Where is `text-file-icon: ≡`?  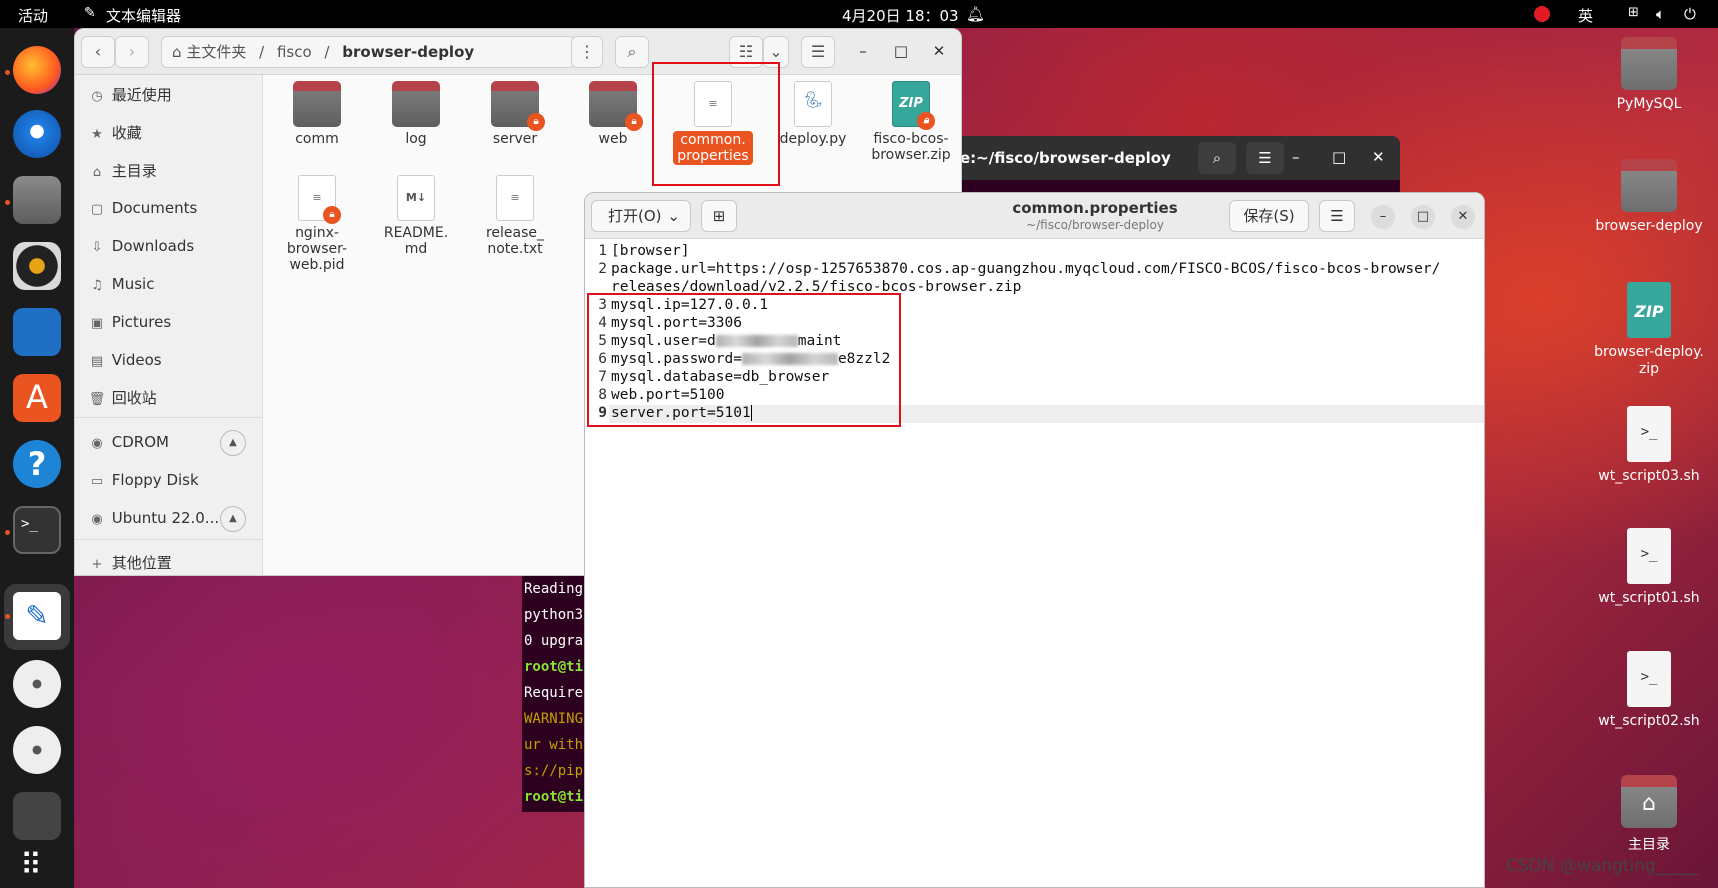 text-file-icon: ≡ is located at coordinates (515, 198).